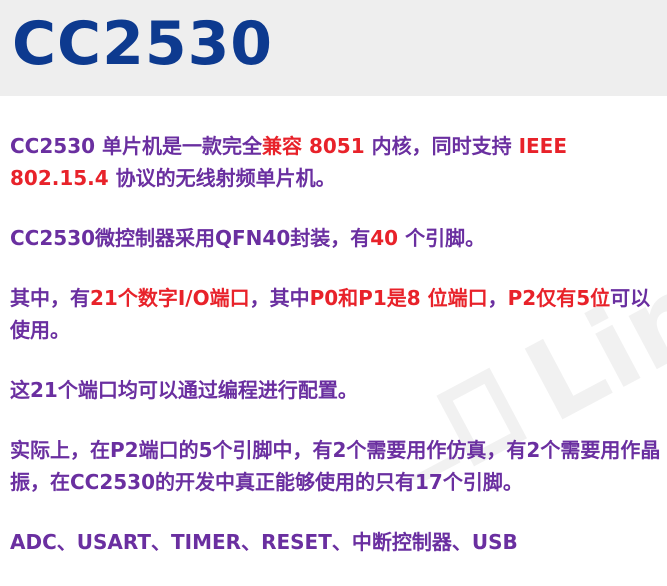  What do you see at coordinates (222, 178) in the screenshot?
I see `text-segment: 协议的无线射频单片机。` at bounding box center [222, 178].